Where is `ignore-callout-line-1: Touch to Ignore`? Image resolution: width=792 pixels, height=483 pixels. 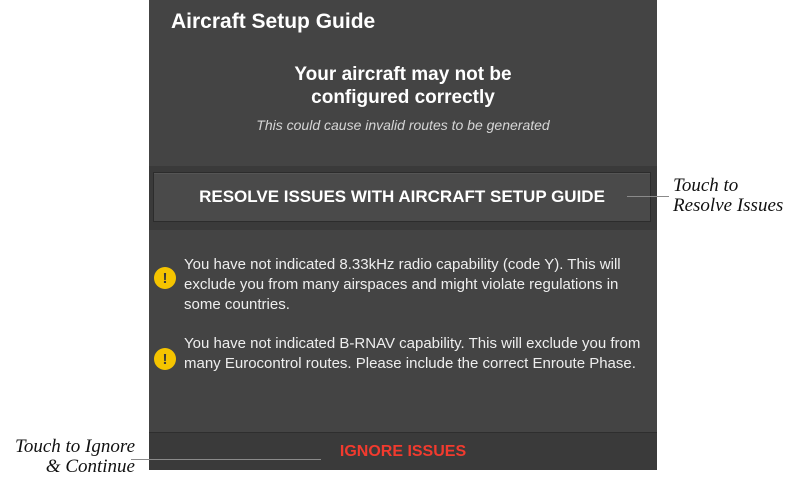 ignore-callout-line-1: Touch to Ignore is located at coordinates (75, 446).